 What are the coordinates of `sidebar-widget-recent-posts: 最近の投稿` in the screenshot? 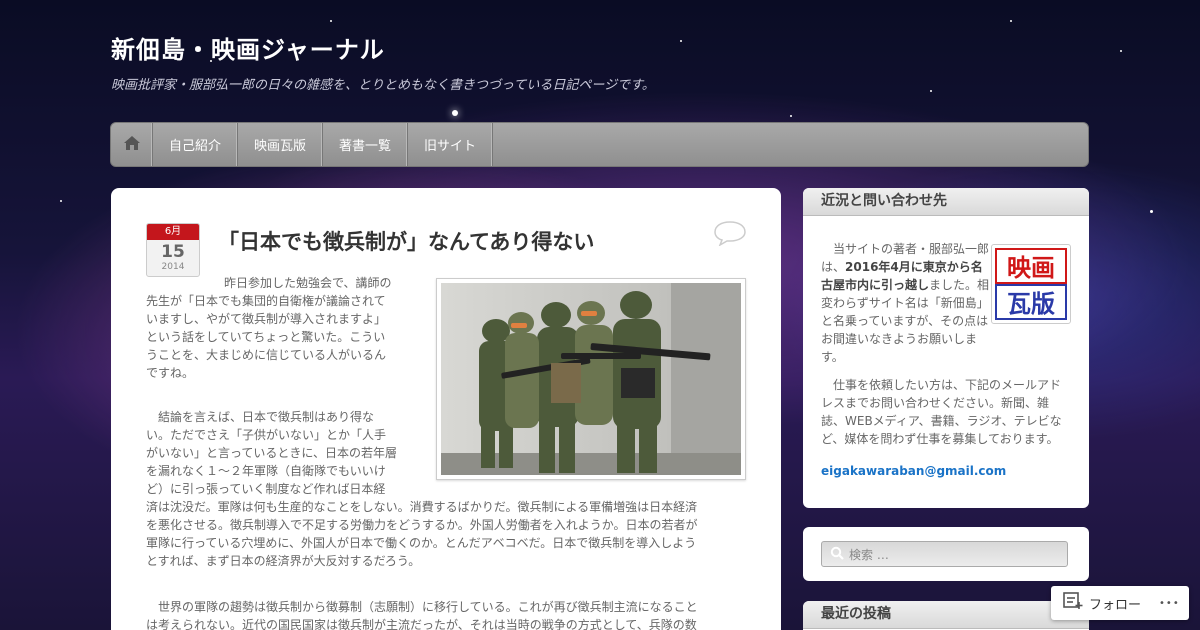 It's located at (946, 615).